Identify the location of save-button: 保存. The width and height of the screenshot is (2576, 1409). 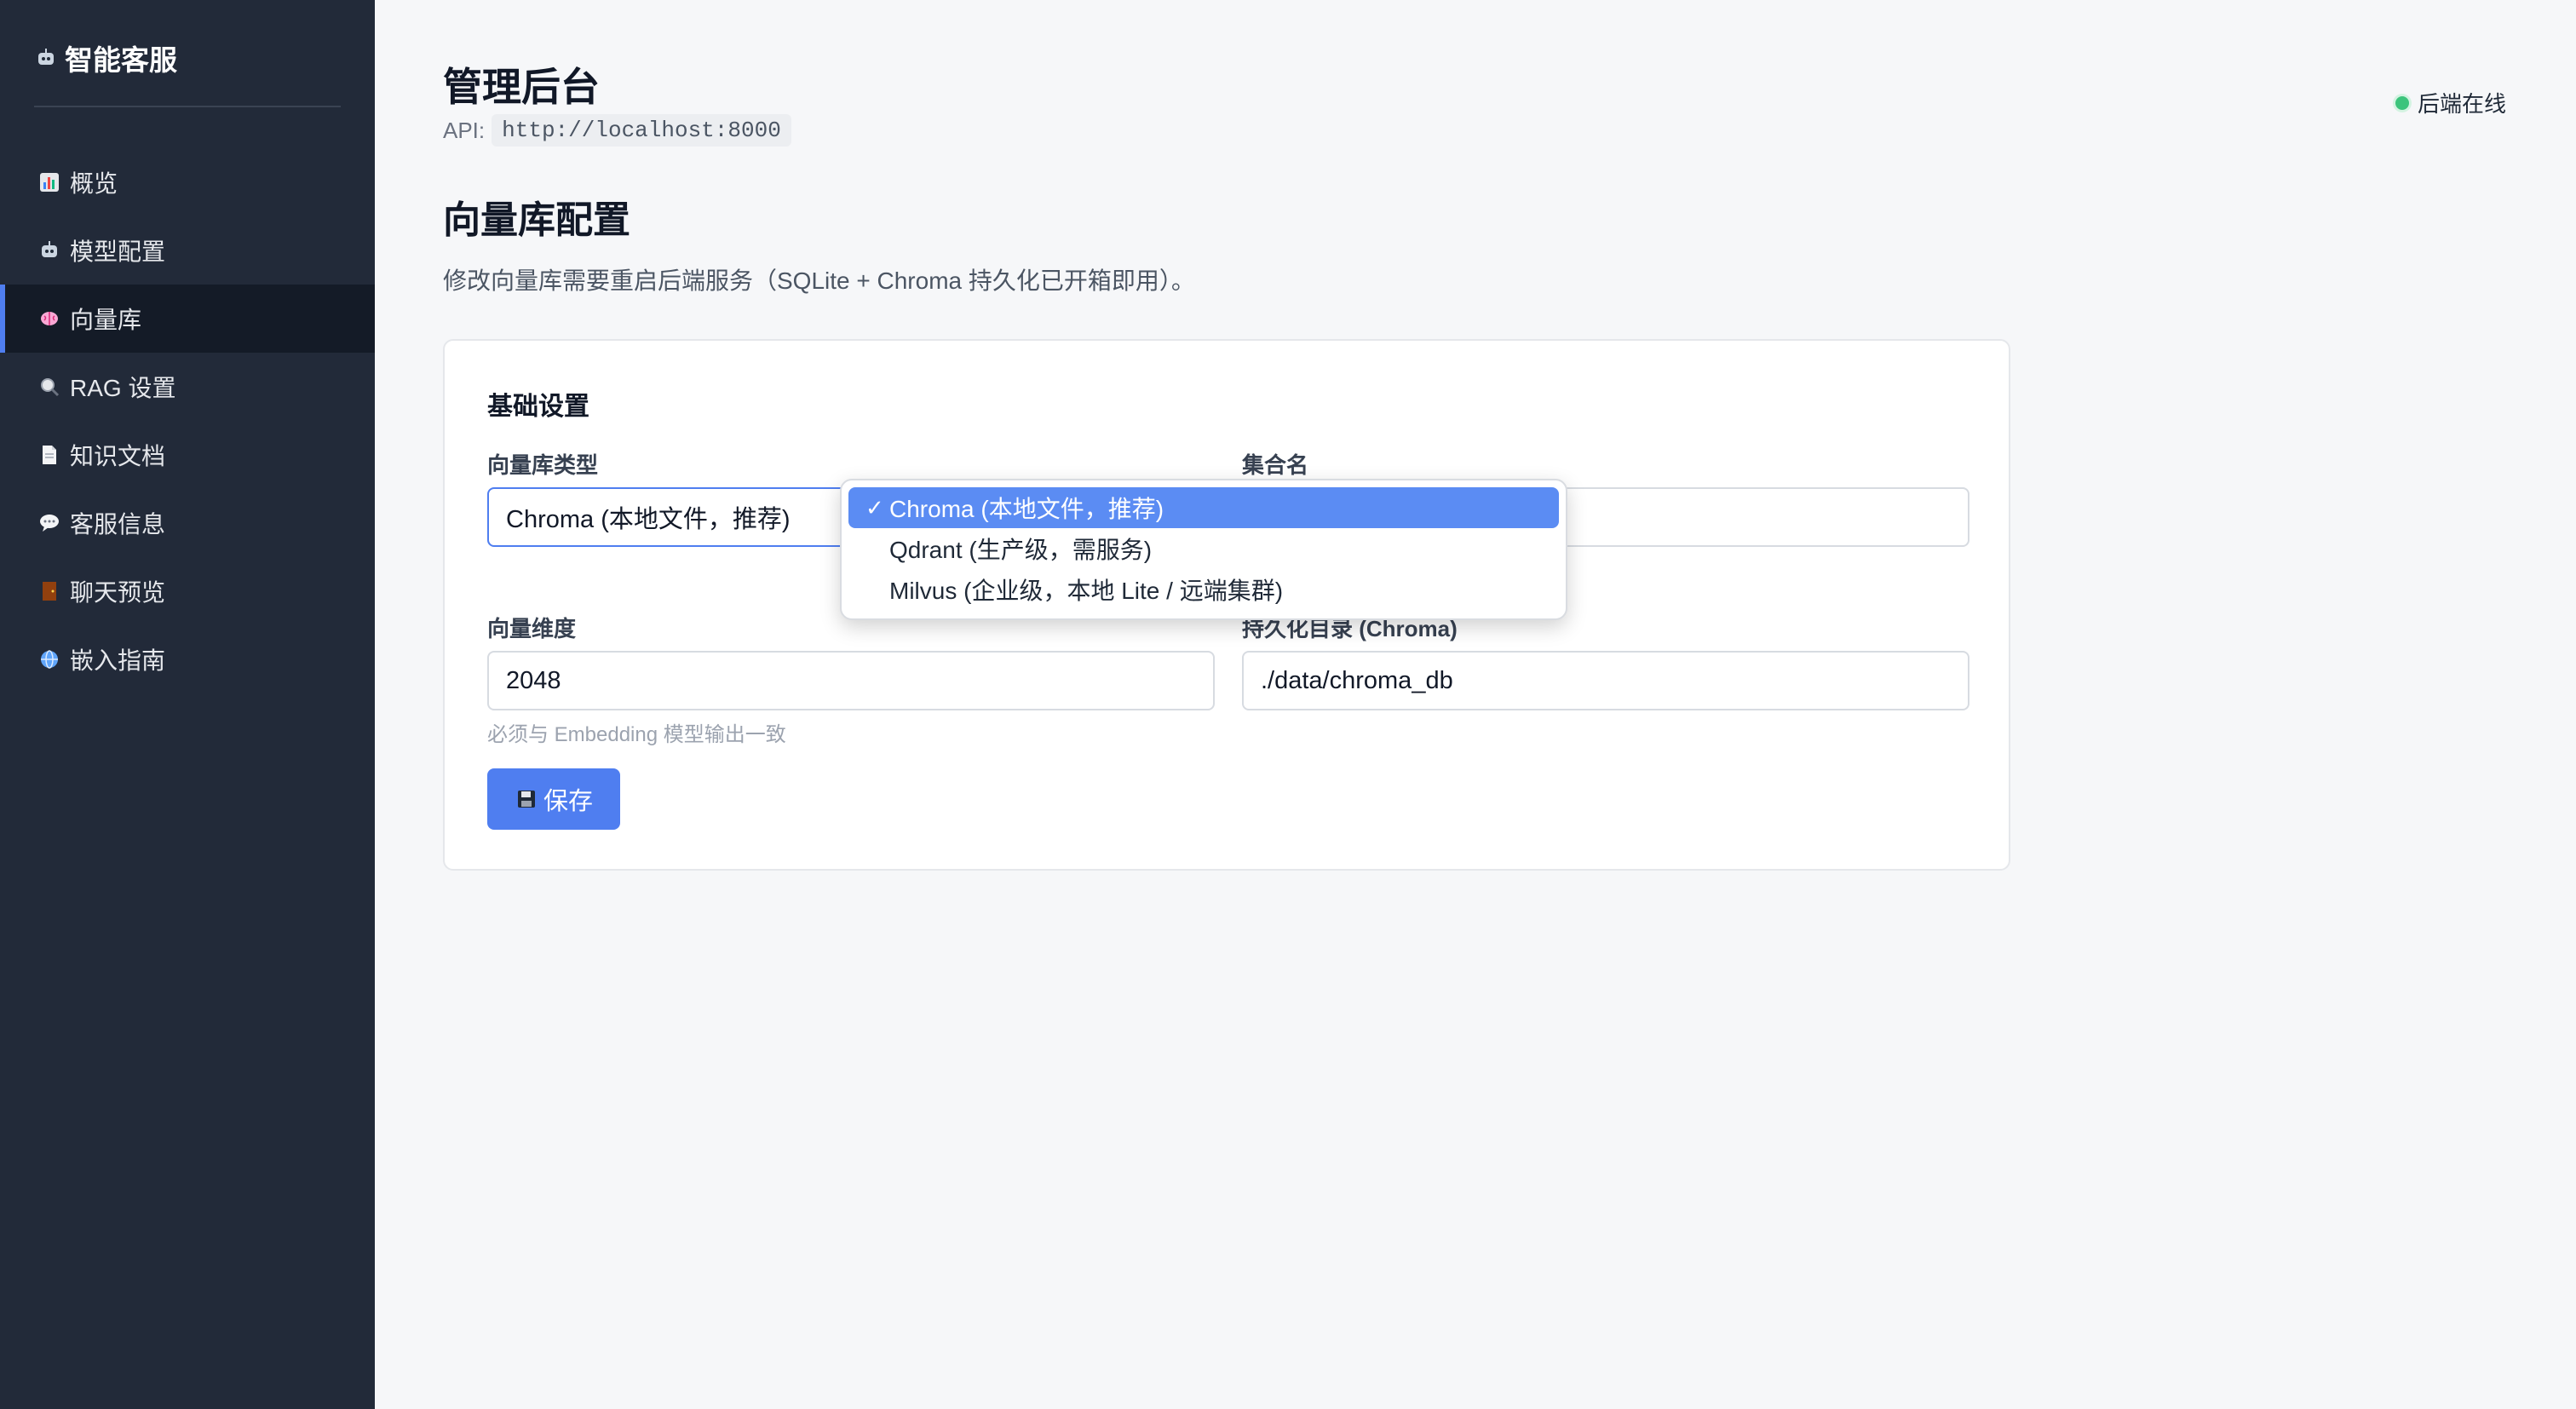
(554, 799).